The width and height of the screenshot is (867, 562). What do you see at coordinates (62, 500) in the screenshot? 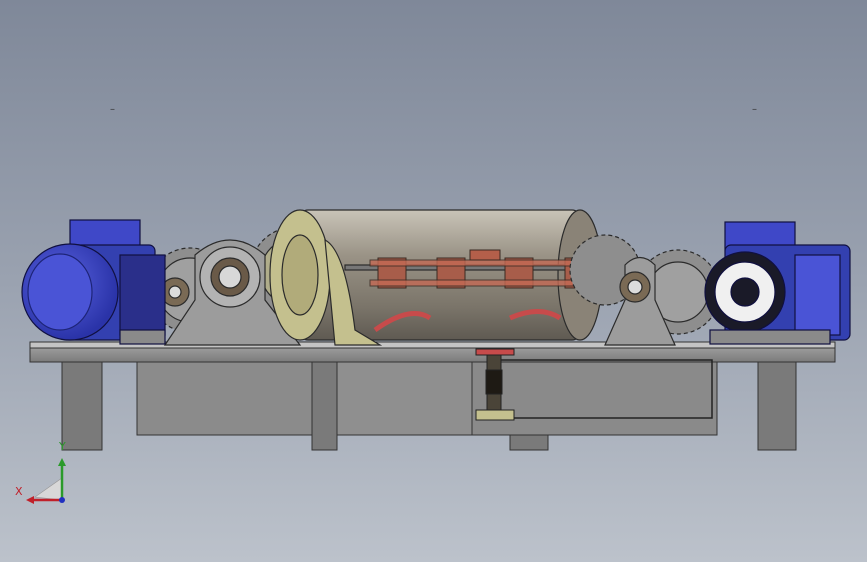
I see `z-axis-dot` at bounding box center [62, 500].